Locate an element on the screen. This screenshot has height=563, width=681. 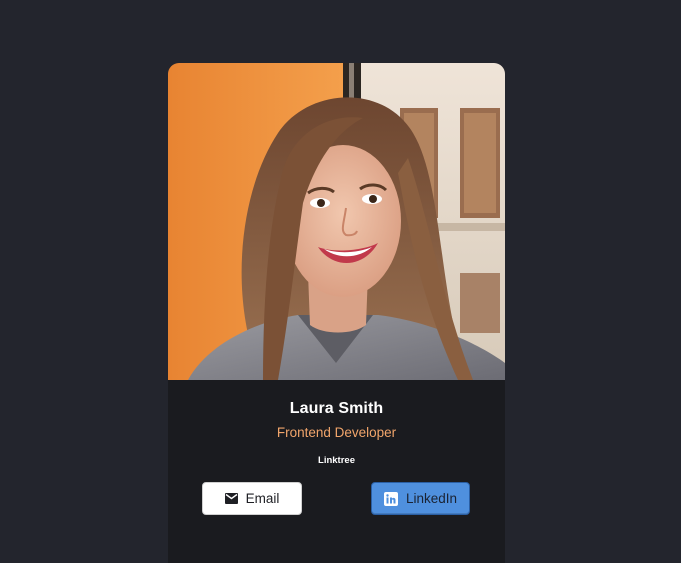
email-button: Email is located at coordinates (252, 498).